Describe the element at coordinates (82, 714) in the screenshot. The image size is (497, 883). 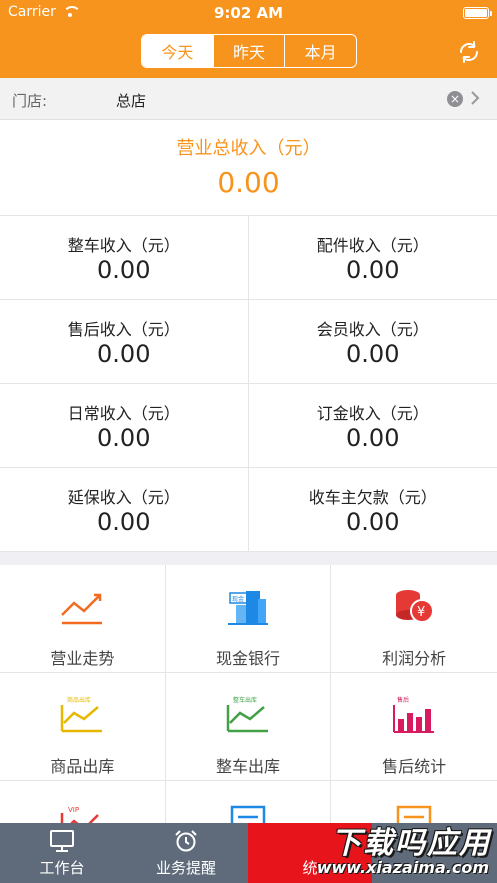
I see `goods-out-icon: 商品出库` at that location.